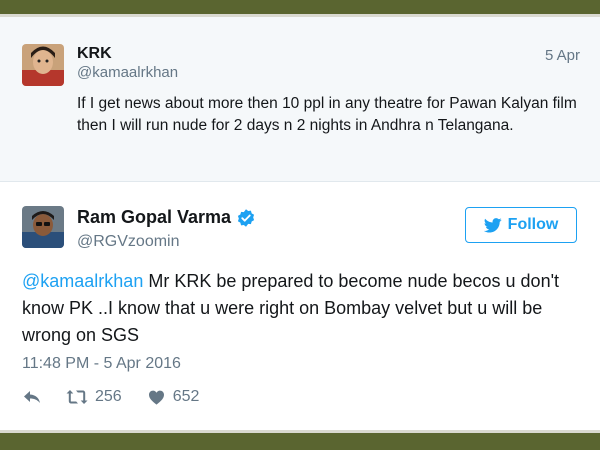 This screenshot has height=450, width=600. I want to click on tweet-timestamp: 11:48 PM - 5 Apr 2016, so click(101, 364).